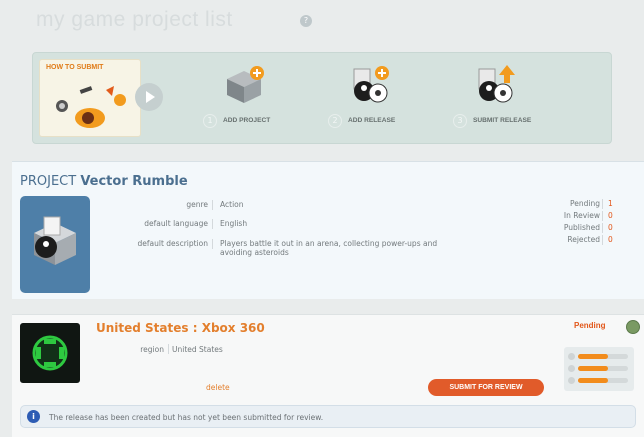 Image resolution: width=644 pixels, height=437 pixels. What do you see at coordinates (48, 181) in the screenshot?
I see `project-prefix: PROJECT` at bounding box center [48, 181].